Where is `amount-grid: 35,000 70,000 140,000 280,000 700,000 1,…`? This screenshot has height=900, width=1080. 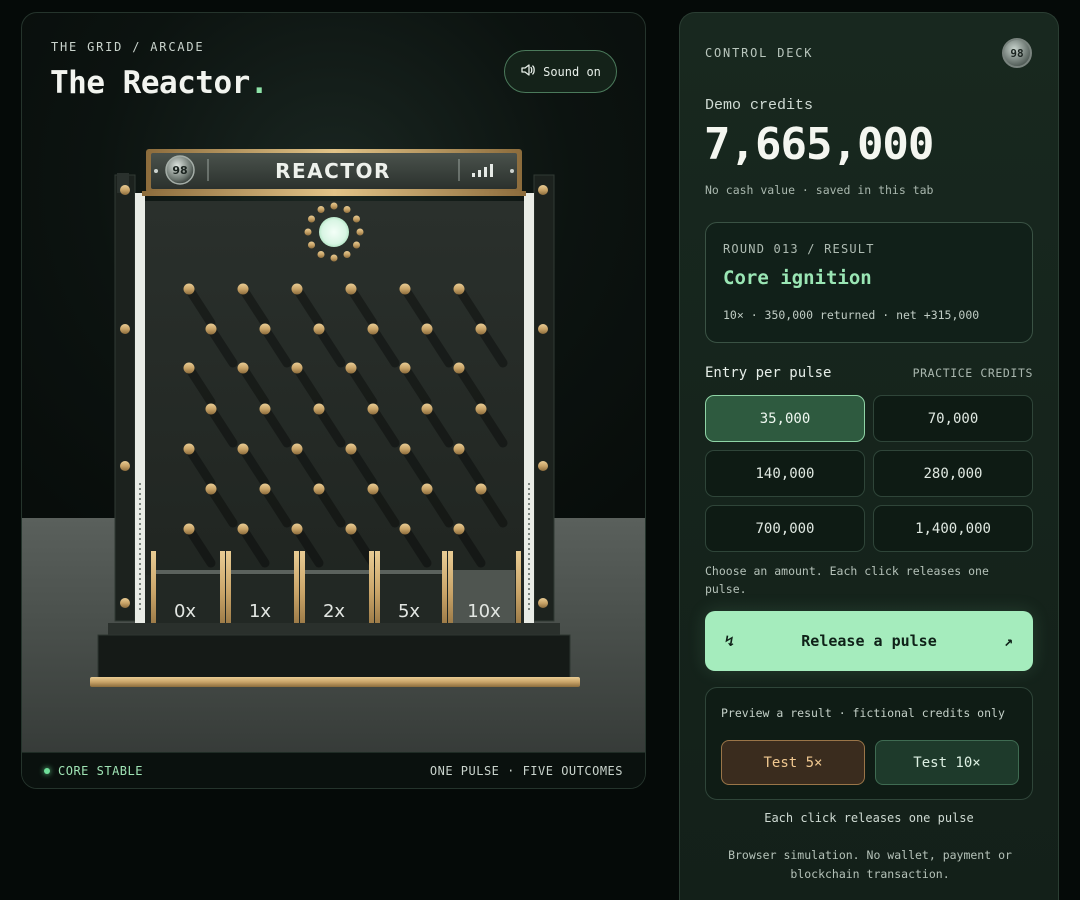
amount-grid: 35,000 70,000 140,000 280,000 700,000 1,… is located at coordinates (869, 473).